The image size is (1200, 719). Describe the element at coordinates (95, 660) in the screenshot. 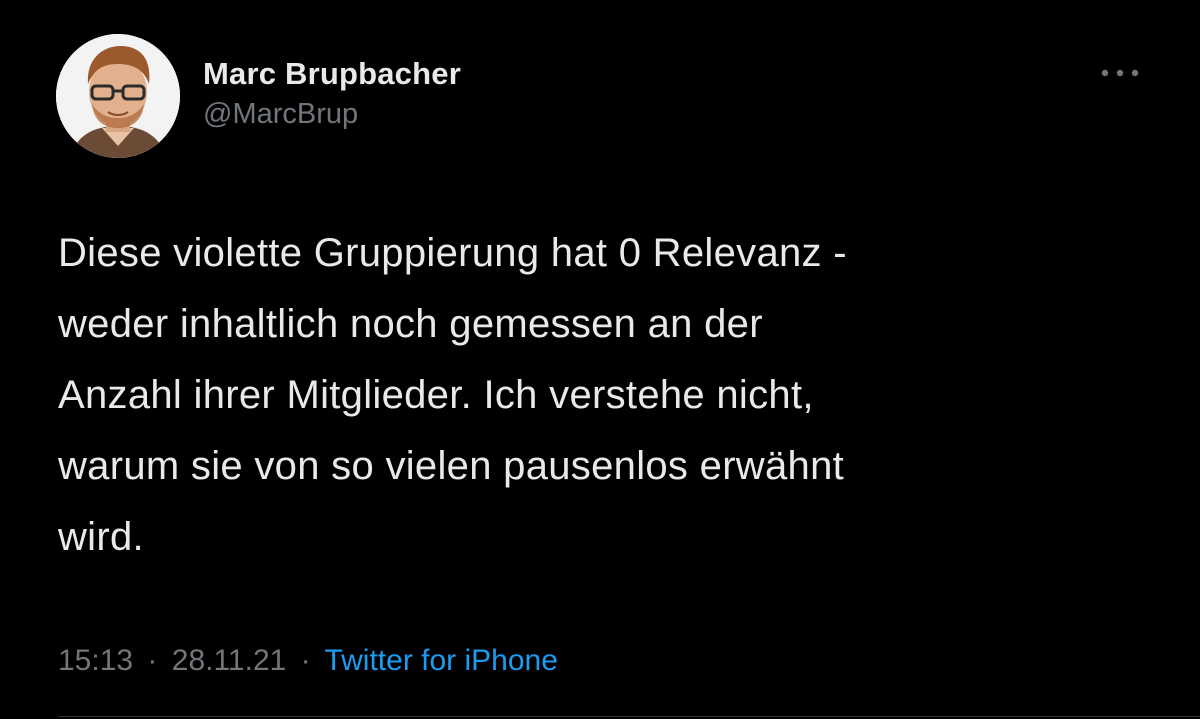

I see `tweet-time: 15:13` at that location.